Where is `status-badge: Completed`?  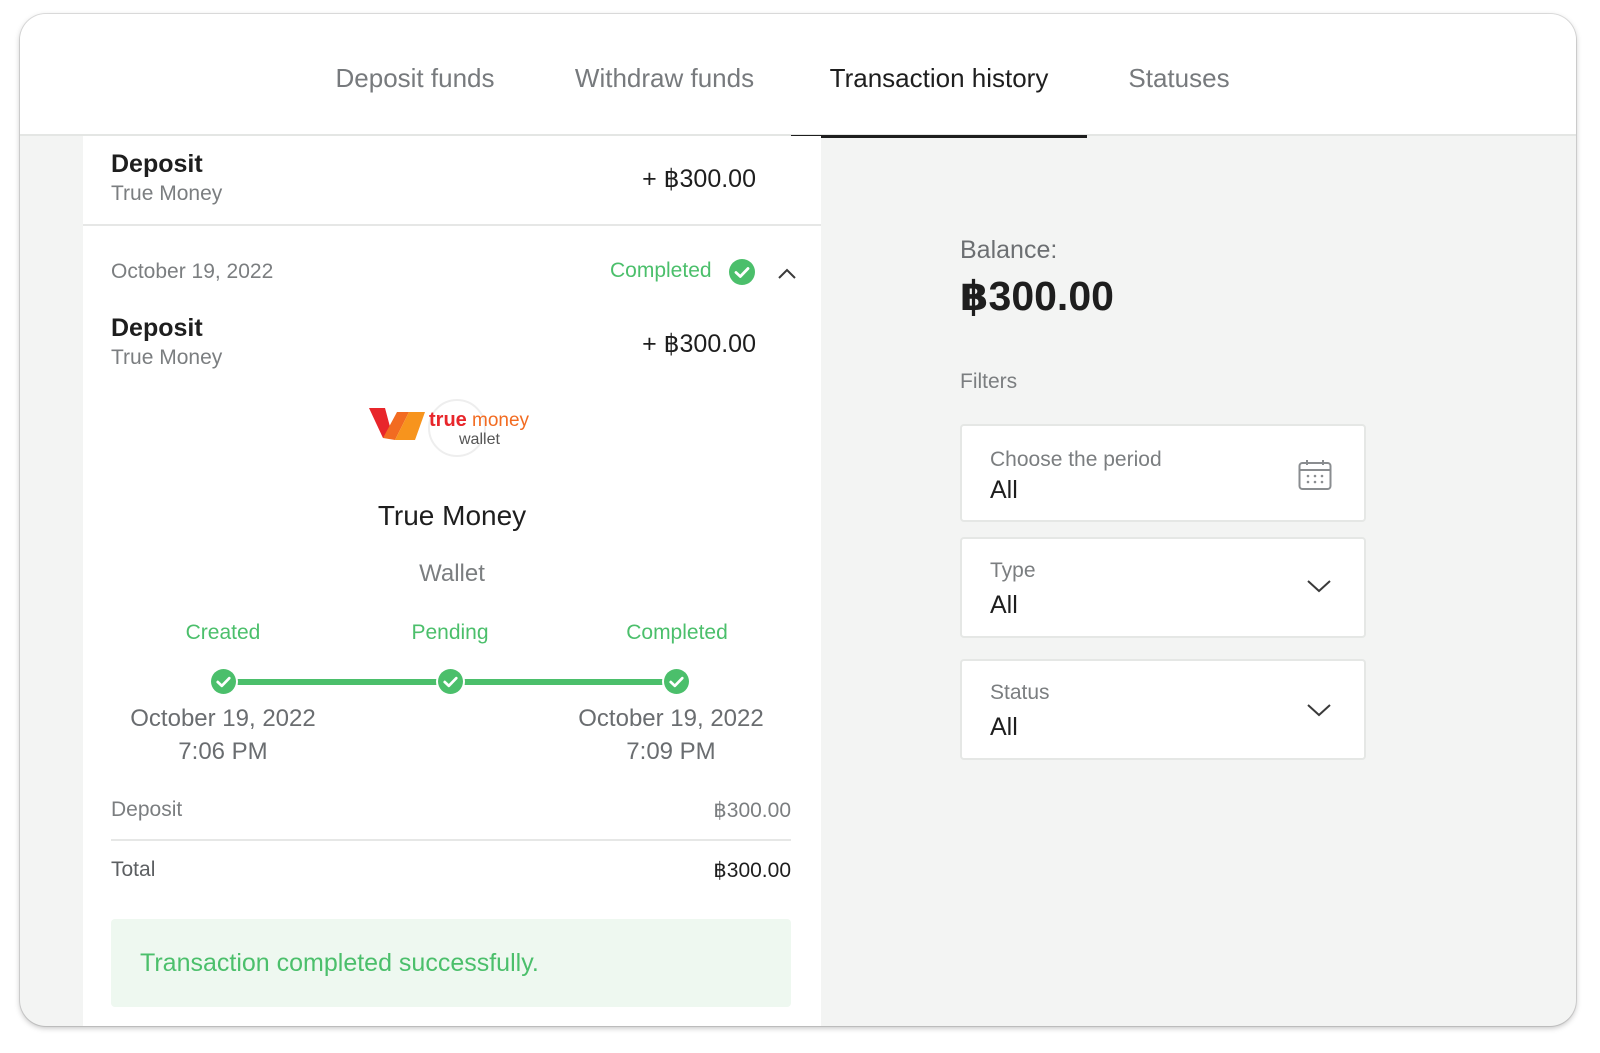
status-badge: Completed is located at coordinates (661, 270).